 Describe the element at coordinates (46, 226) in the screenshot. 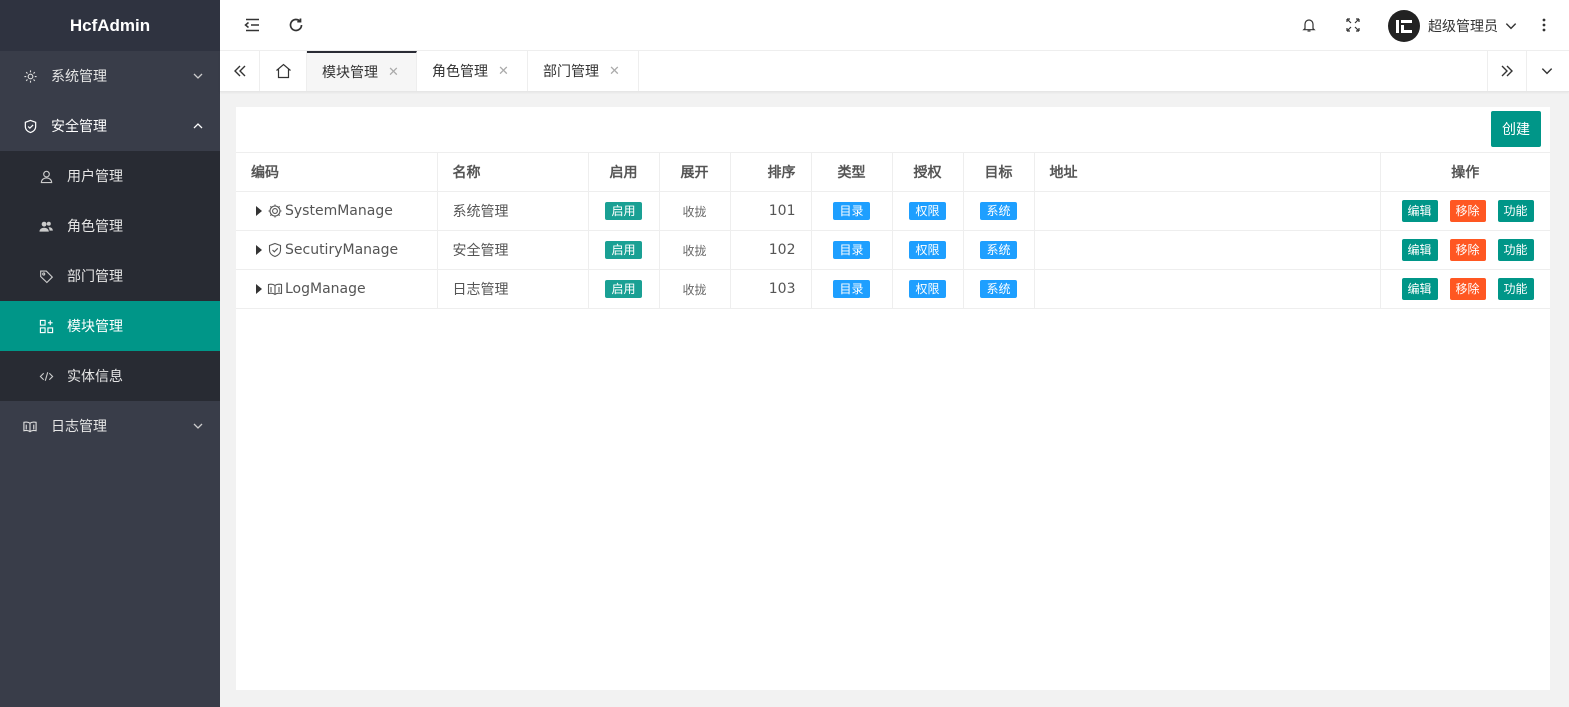

I see `users-icon` at that location.